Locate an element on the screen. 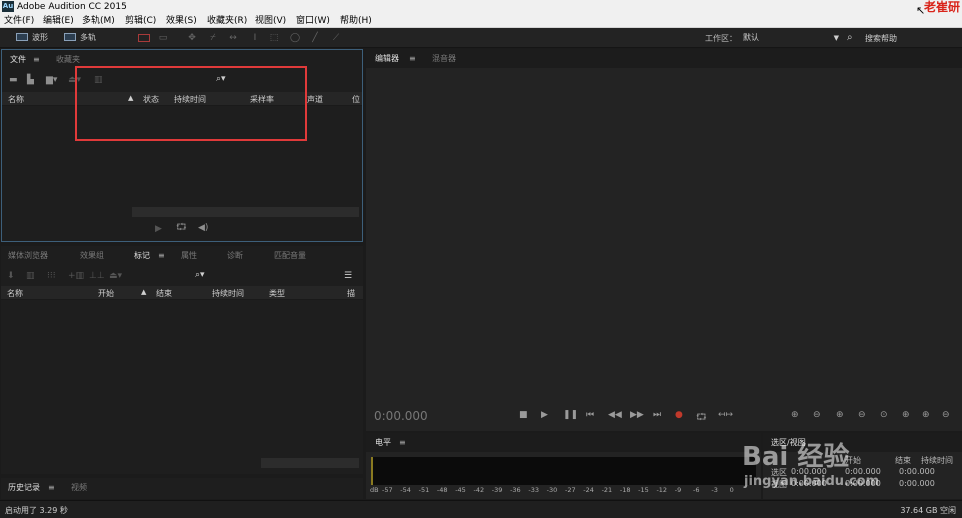 This screenshot has width=962, height=518. zoom-in-time-icon: ⊕ is located at coordinates (840, 415).